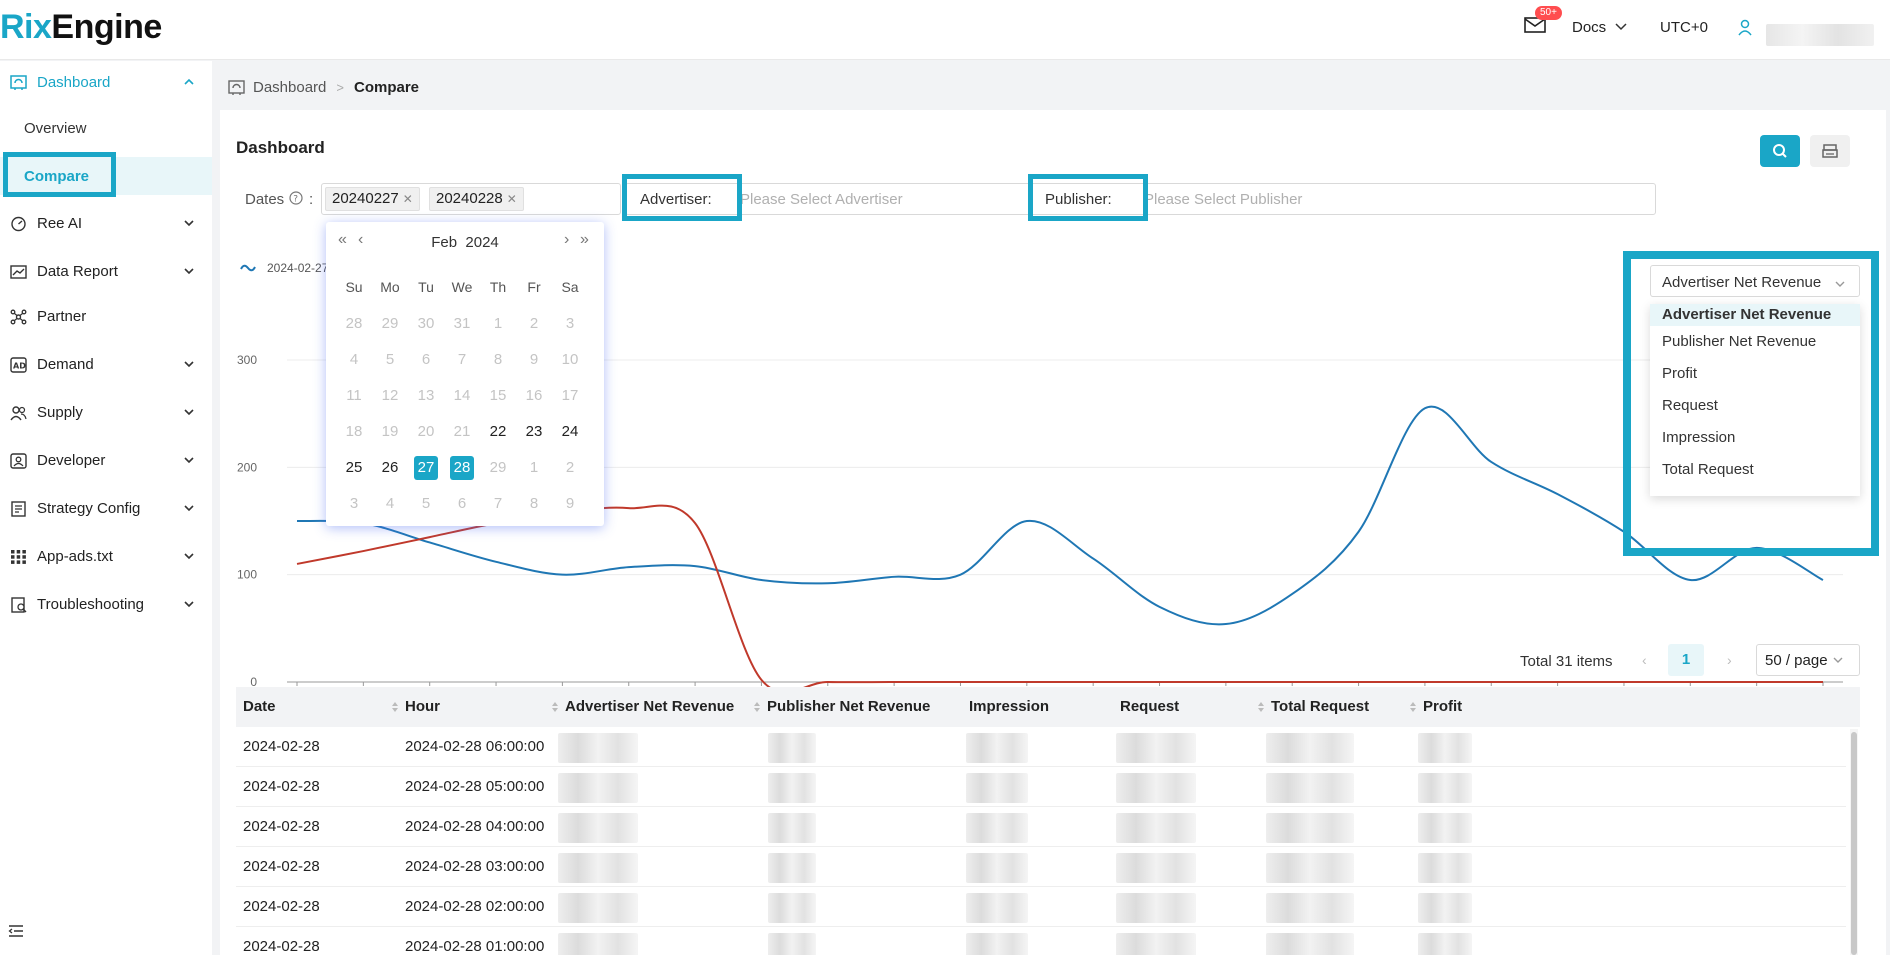 The width and height of the screenshot is (1890, 955). What do you see at coordinates (426, 468) in the screenshot?
I see `calendar-day-selected: 27` at bounding box center [426, 468].